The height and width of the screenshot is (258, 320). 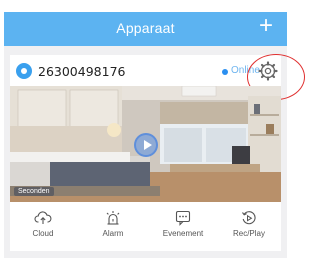 What do you see at coordinates (43, 217) in the screenshot?
I see `cloud-upload-icon` at bounding box center [43, 217].